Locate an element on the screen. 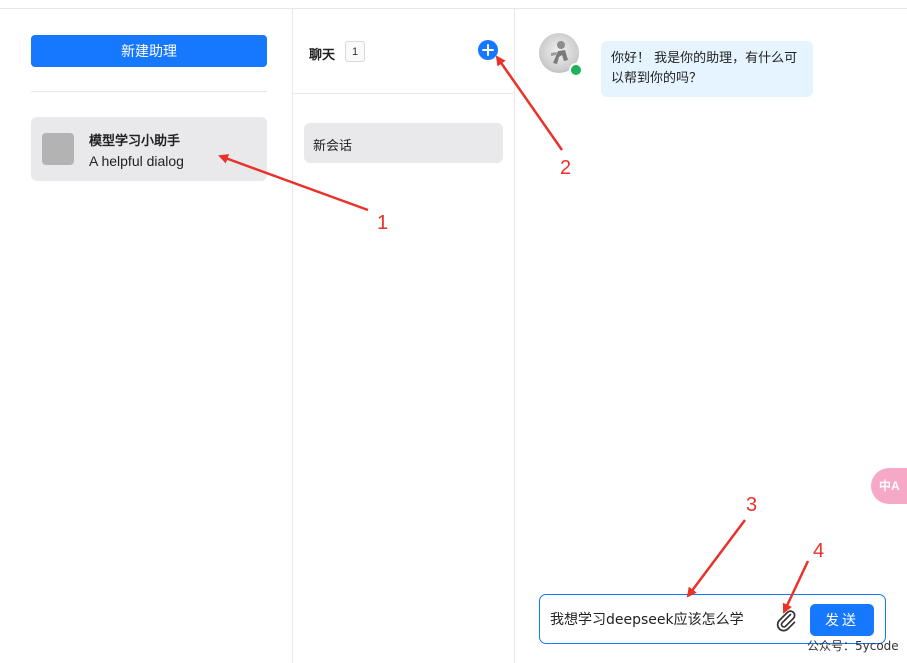  annotation-number: 2 is located at coordinates (566, 168).